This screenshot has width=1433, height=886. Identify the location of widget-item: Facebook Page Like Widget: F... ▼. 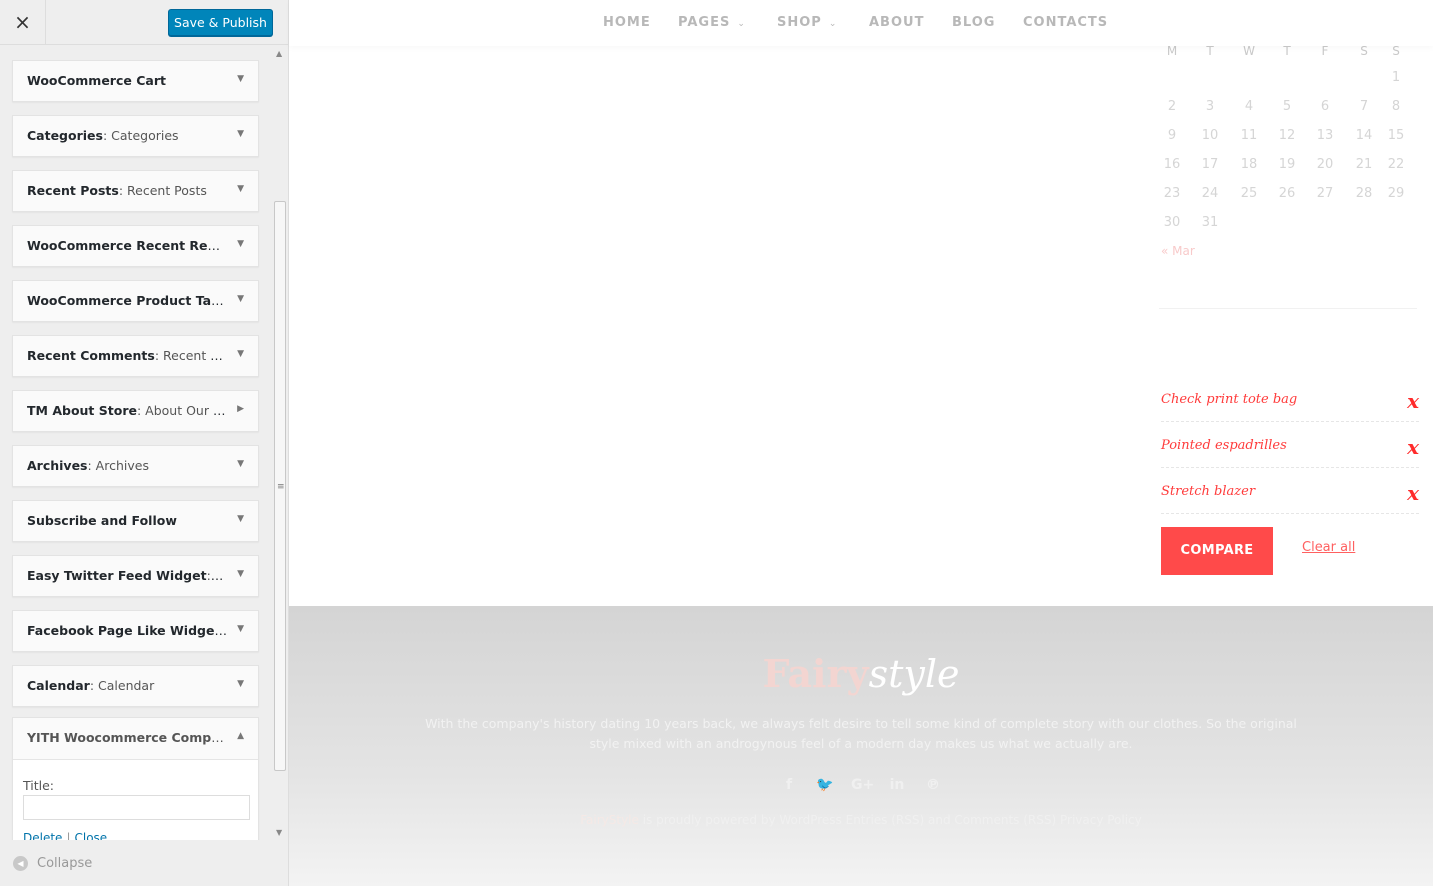
(135, 631).